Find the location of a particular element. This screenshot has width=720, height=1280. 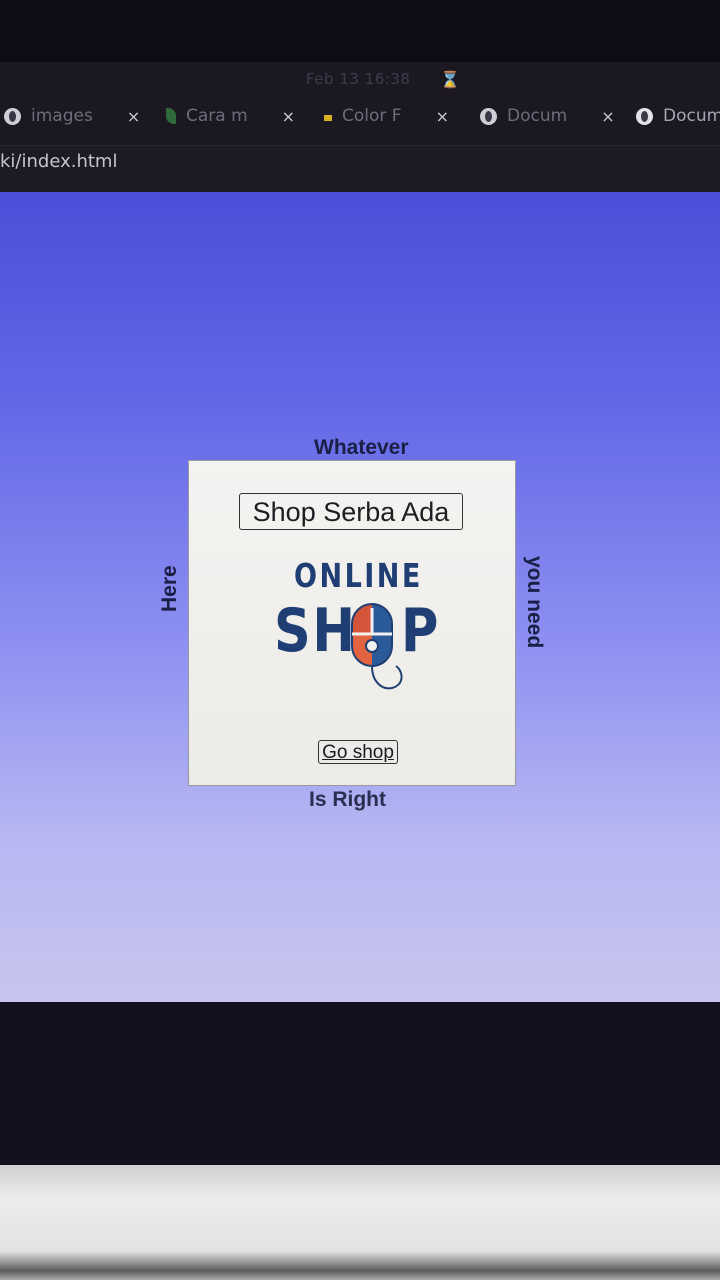

card-title: Shop Serba Ada is located at coordinates (351, 511).